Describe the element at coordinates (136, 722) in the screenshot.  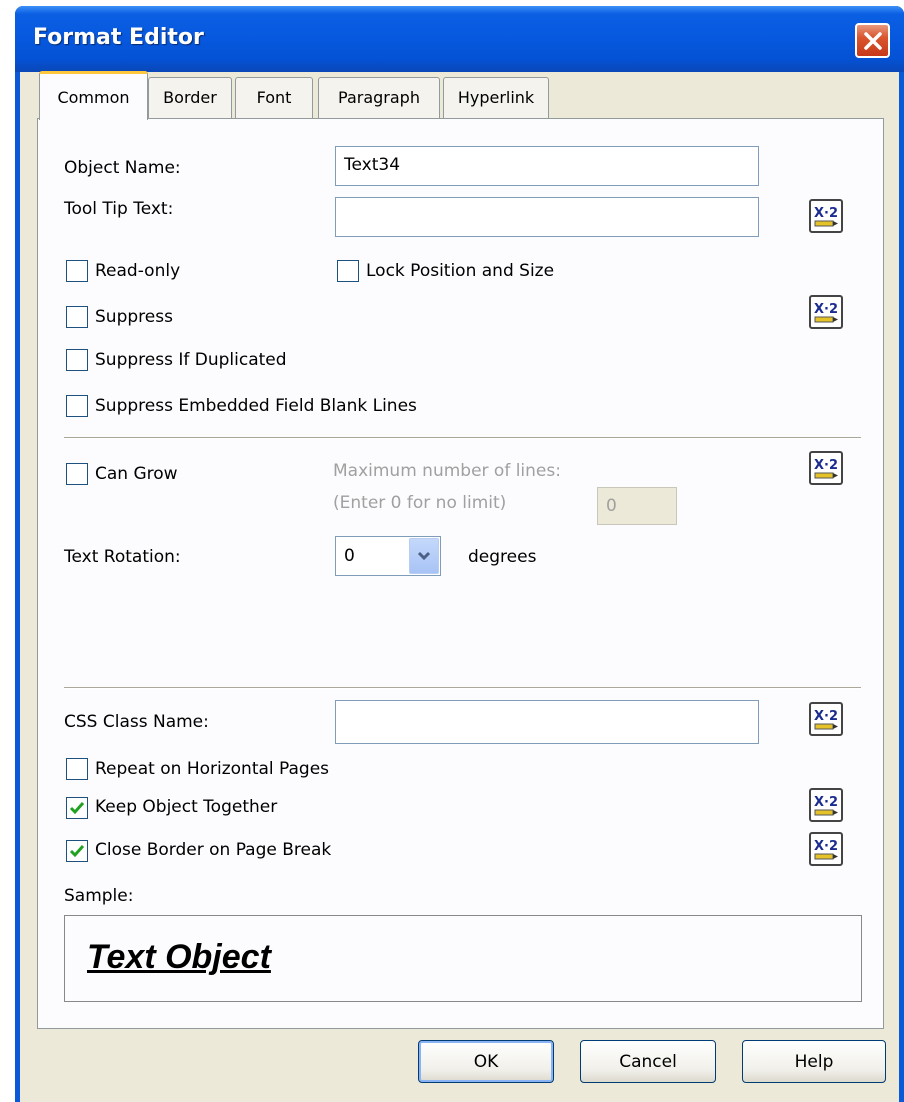
I see `css-class-label: CSS Class Name:` at that location.